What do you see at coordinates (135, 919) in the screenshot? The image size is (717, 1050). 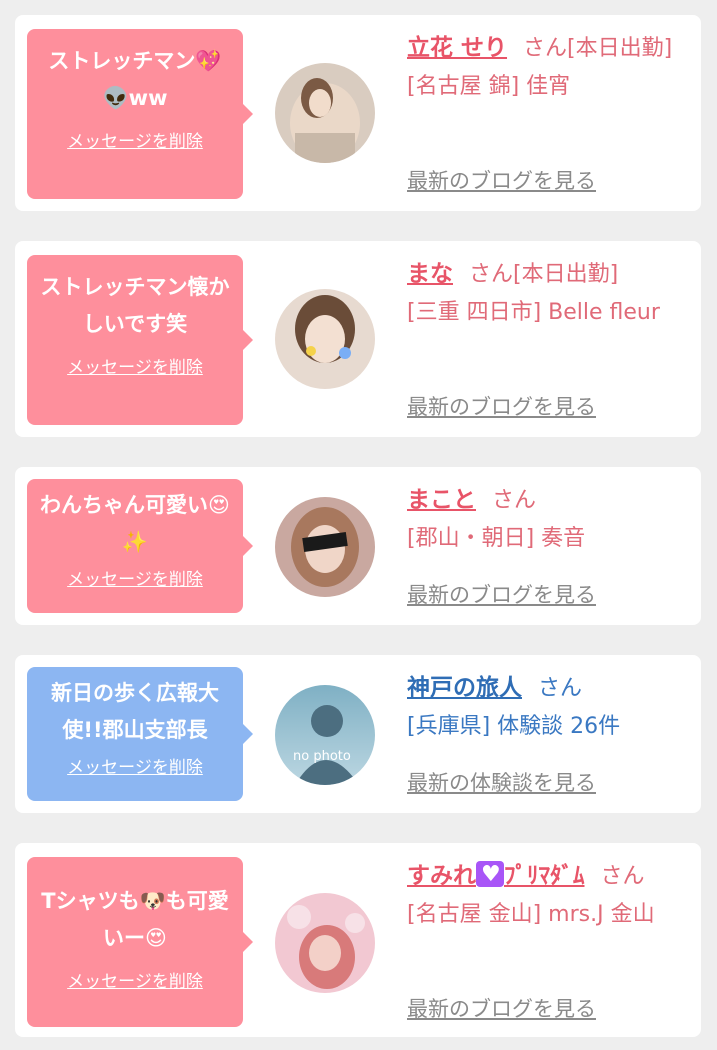 I see `message-text: Tシャツも🐶も可愛いー😍` at bounding box center [135, 919].